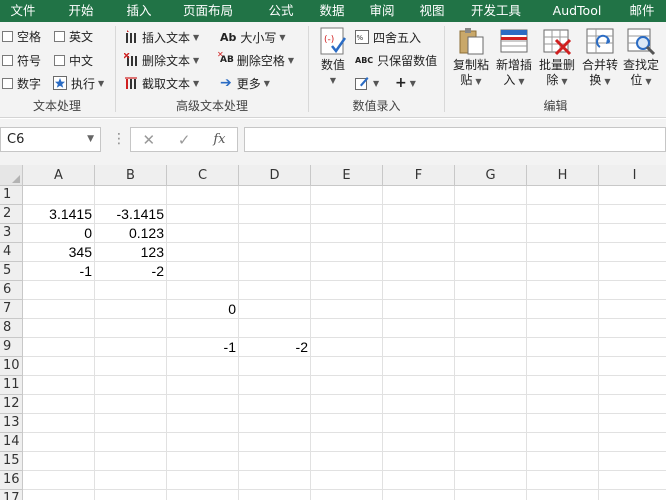 The image size is (666, 500). What do you see at coordinates (275, 423) in the screenshot?
I see `cell-d13` at bounding box center [275, 423].